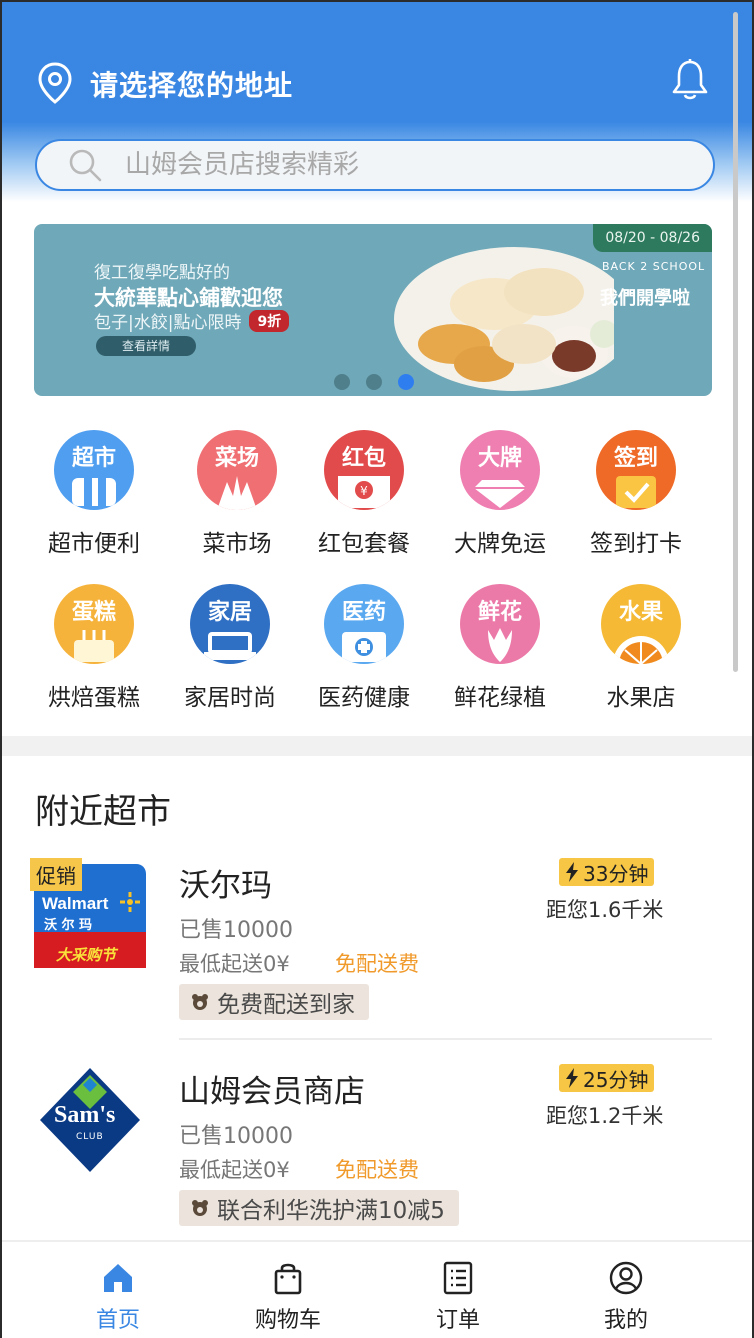  What do you see at coordinates (605, 1116) in the screenshot?
I see `store-distance: 距您1.2千米` at bounding box center [605, 1116].